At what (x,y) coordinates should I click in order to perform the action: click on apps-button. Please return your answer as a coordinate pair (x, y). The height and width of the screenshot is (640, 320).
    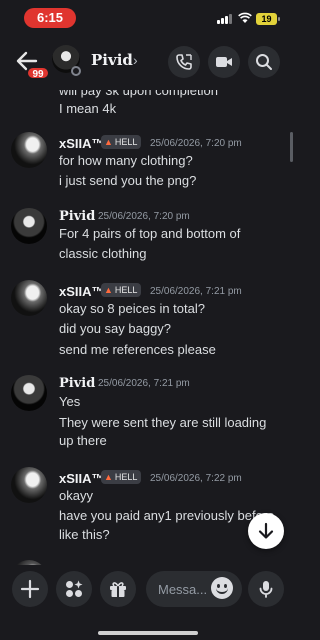
    Looking at the image, I should click on (74, 589).